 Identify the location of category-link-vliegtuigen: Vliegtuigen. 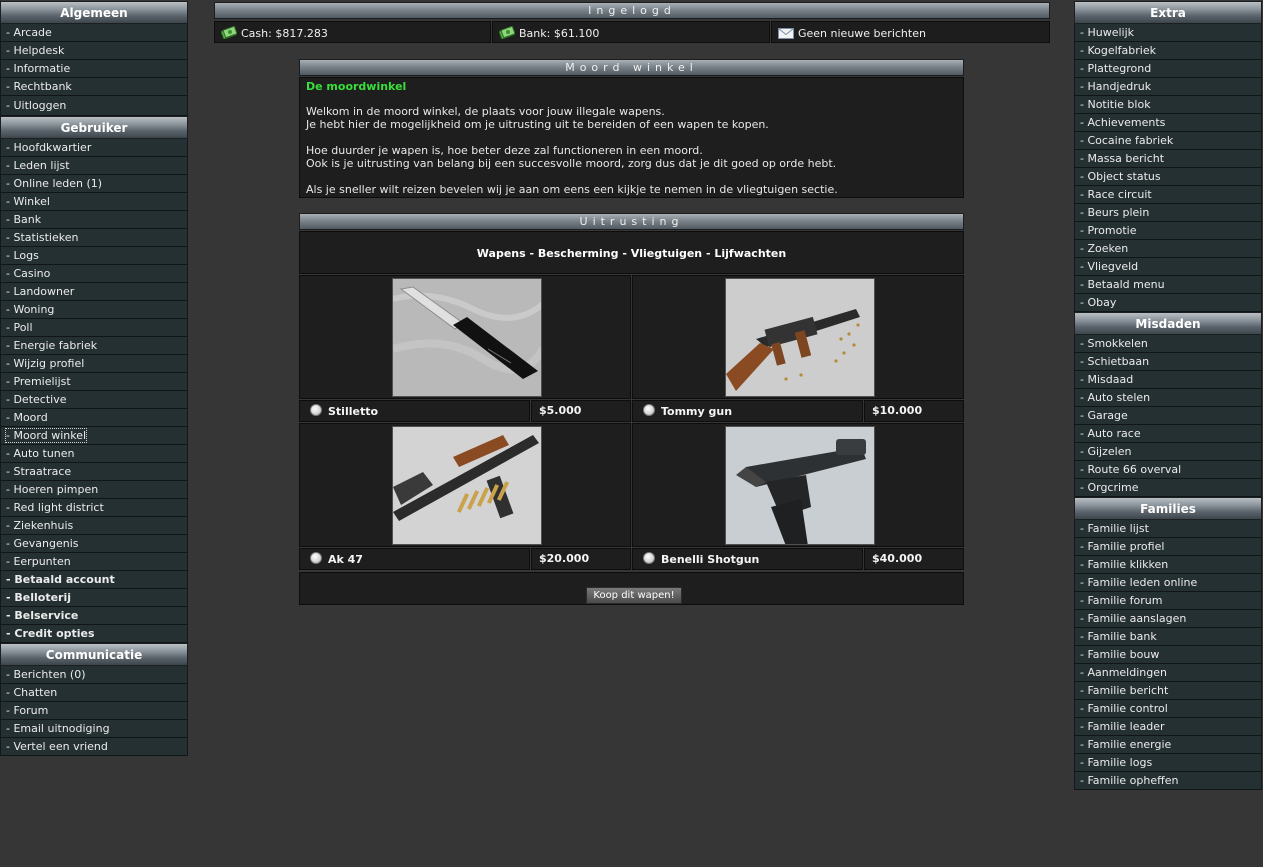
(666, 253).